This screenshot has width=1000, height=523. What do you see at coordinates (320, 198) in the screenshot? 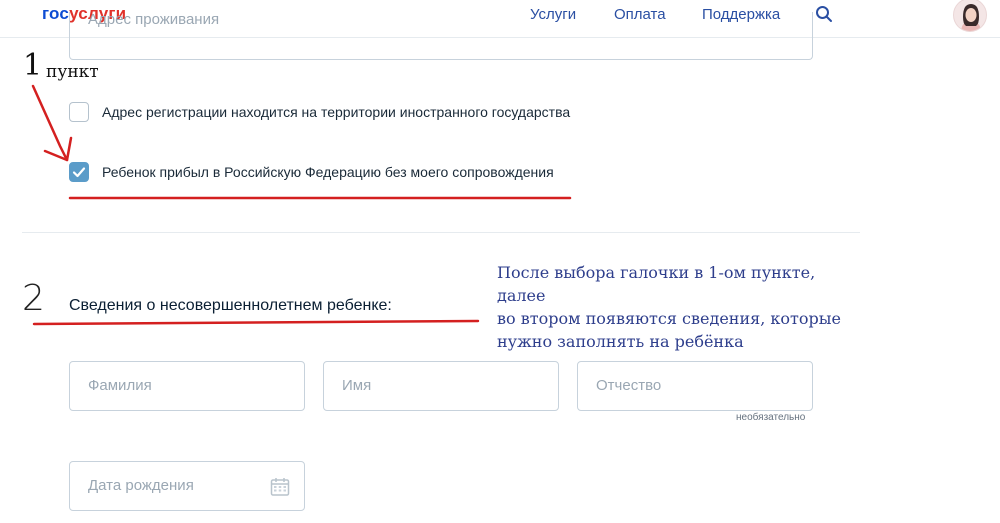
I see `annotation-underline-step1` at bounding box center [320, 198].